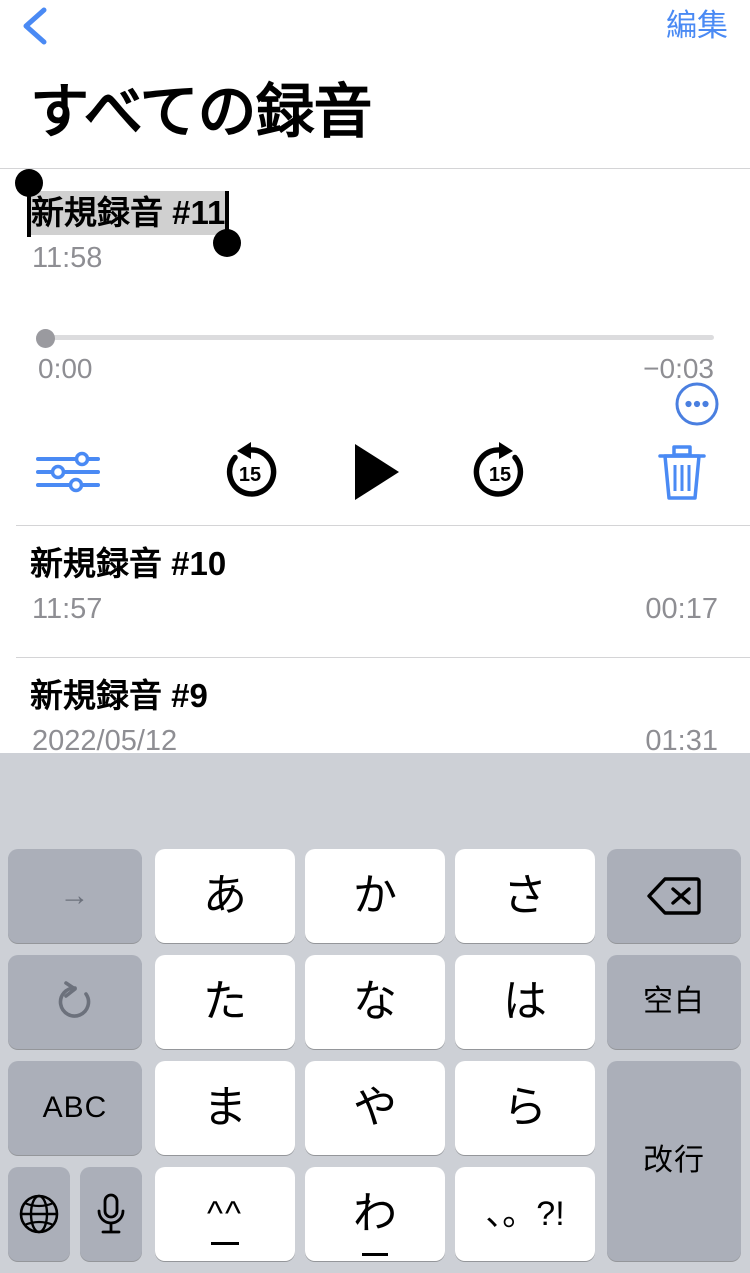 This screenshot has width=750, height=1273. I want to click on wa-label: わ, so click(375, 1213).